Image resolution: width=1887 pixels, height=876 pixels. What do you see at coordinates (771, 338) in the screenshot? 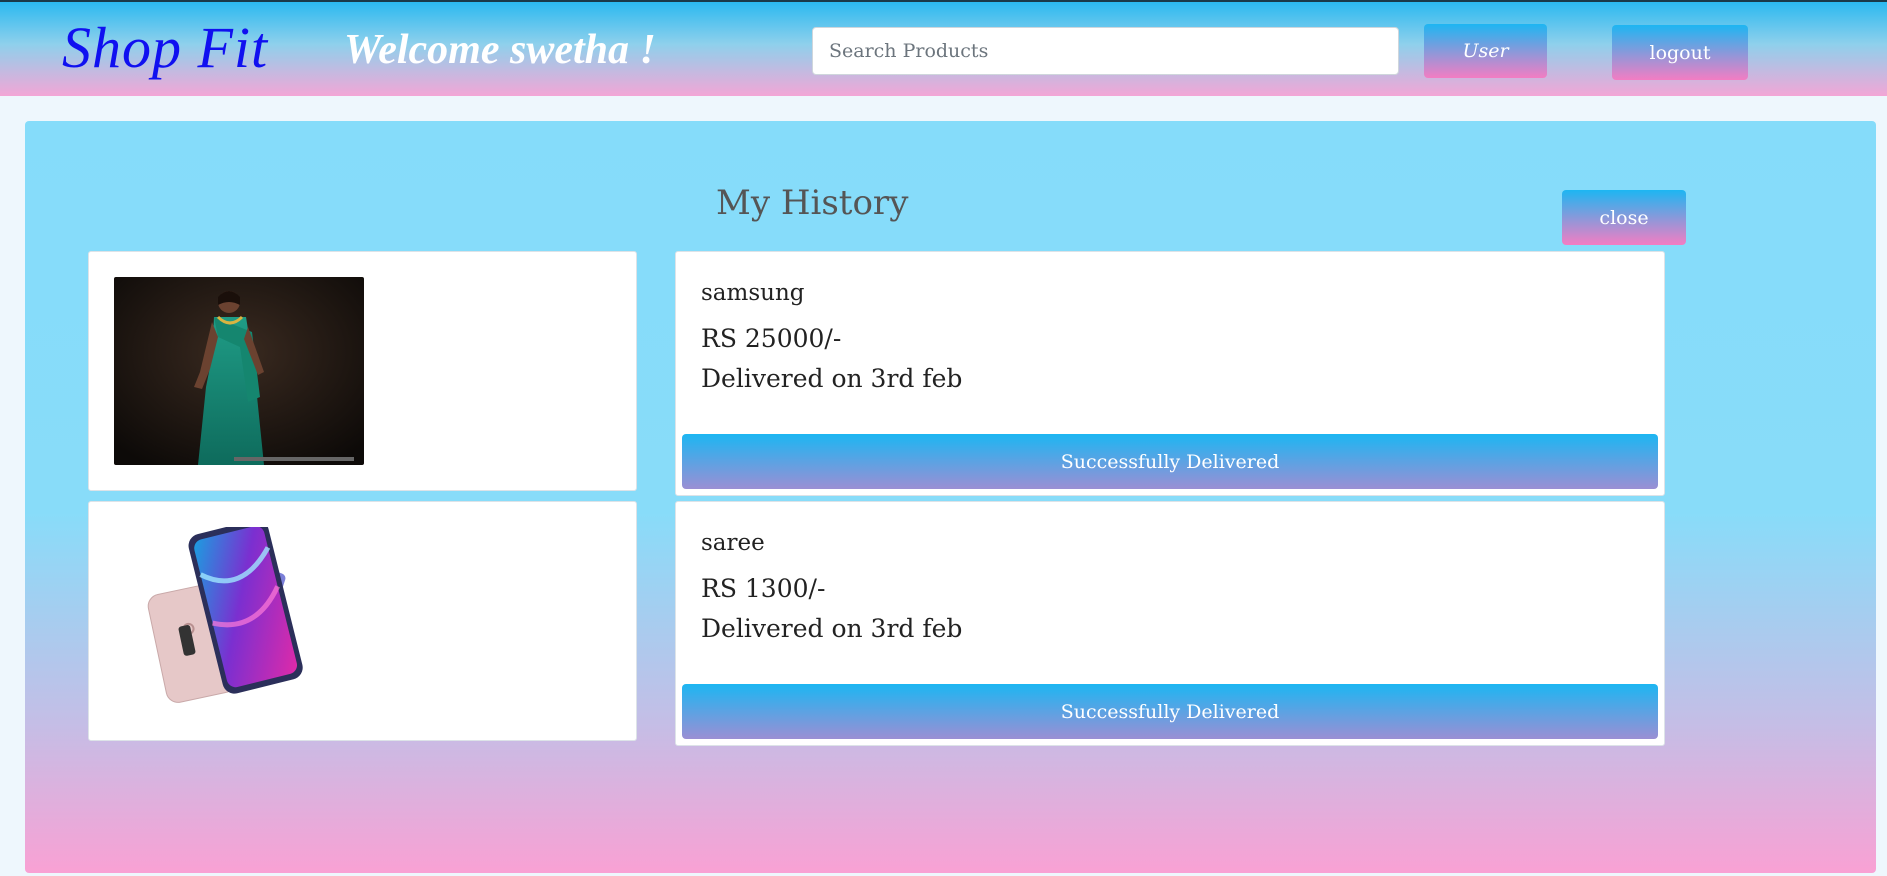
I see `product-price: RS 25000/-` at bounding box center [771, 338].